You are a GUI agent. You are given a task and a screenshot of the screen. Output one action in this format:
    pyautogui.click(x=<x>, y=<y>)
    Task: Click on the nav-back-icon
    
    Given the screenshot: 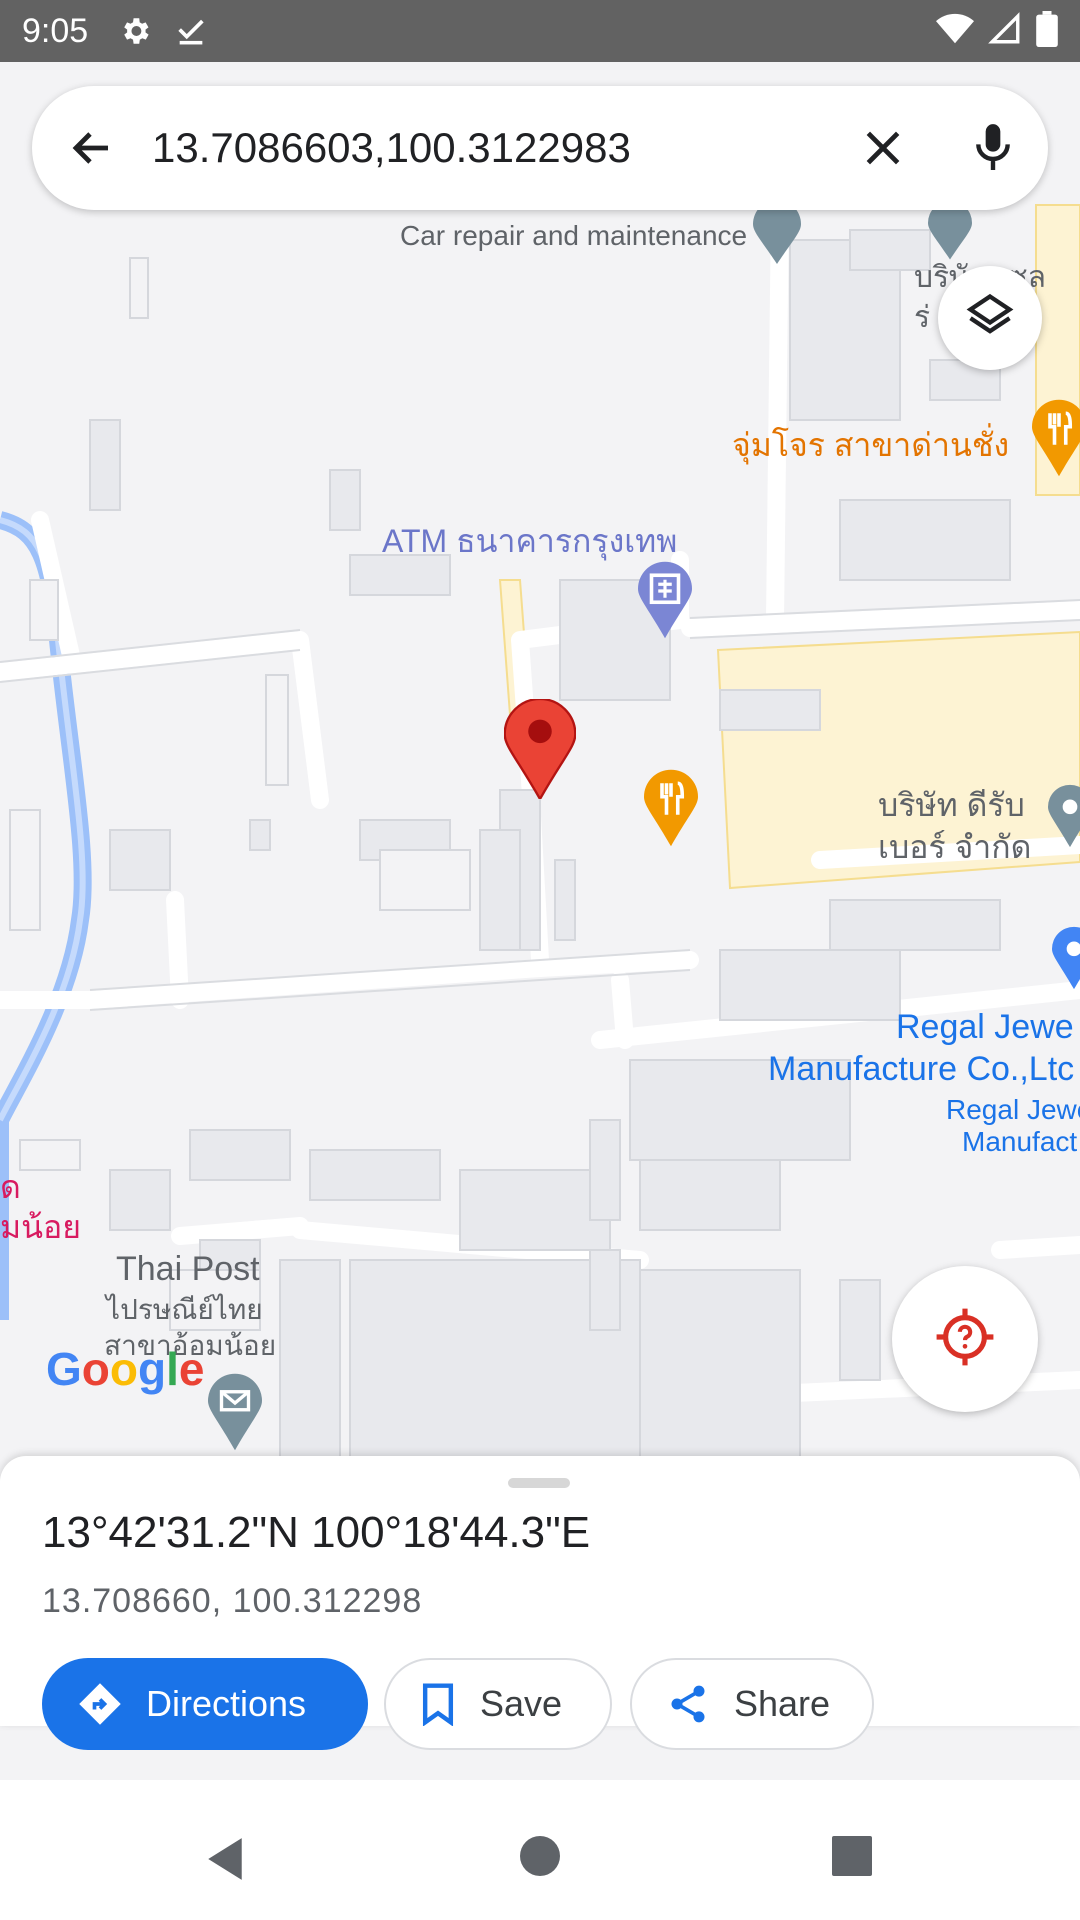 What is the action you would take?
    pyautogui.click(x=225, y=1861)
    